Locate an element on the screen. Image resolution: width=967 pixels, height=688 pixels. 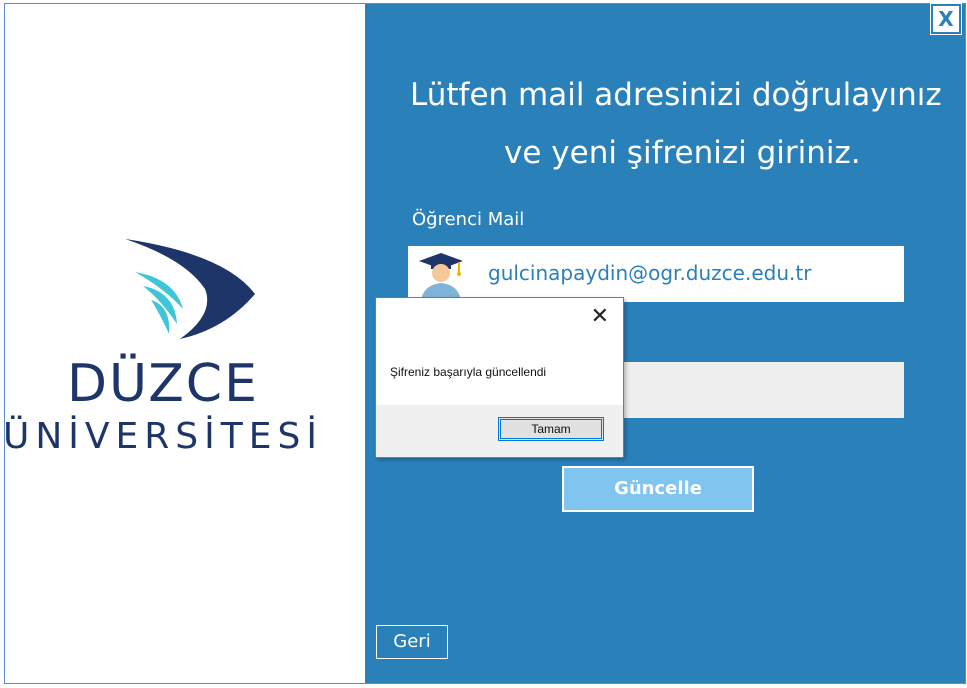
email-field: gulcinapaydin@ogr.duzce.edu.tr is located at coordinates (656, 274).